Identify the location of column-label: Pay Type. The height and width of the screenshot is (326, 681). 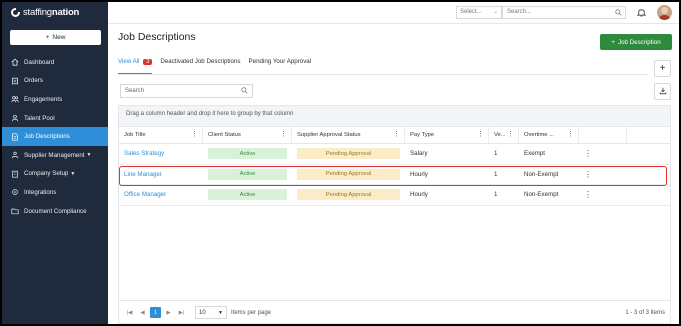
(422, 135).